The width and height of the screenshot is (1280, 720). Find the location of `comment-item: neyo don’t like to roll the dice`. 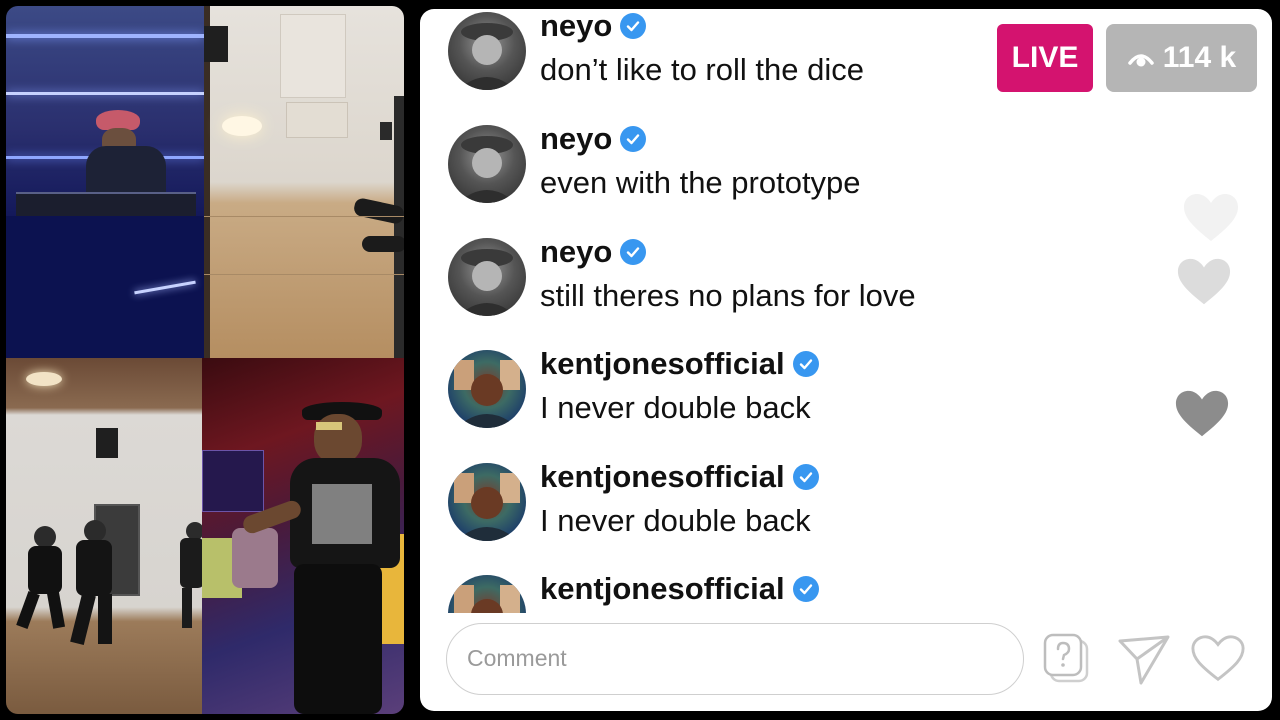

comment-item: neyo don’t like to roll the dice is located at coordinates (728, 60).